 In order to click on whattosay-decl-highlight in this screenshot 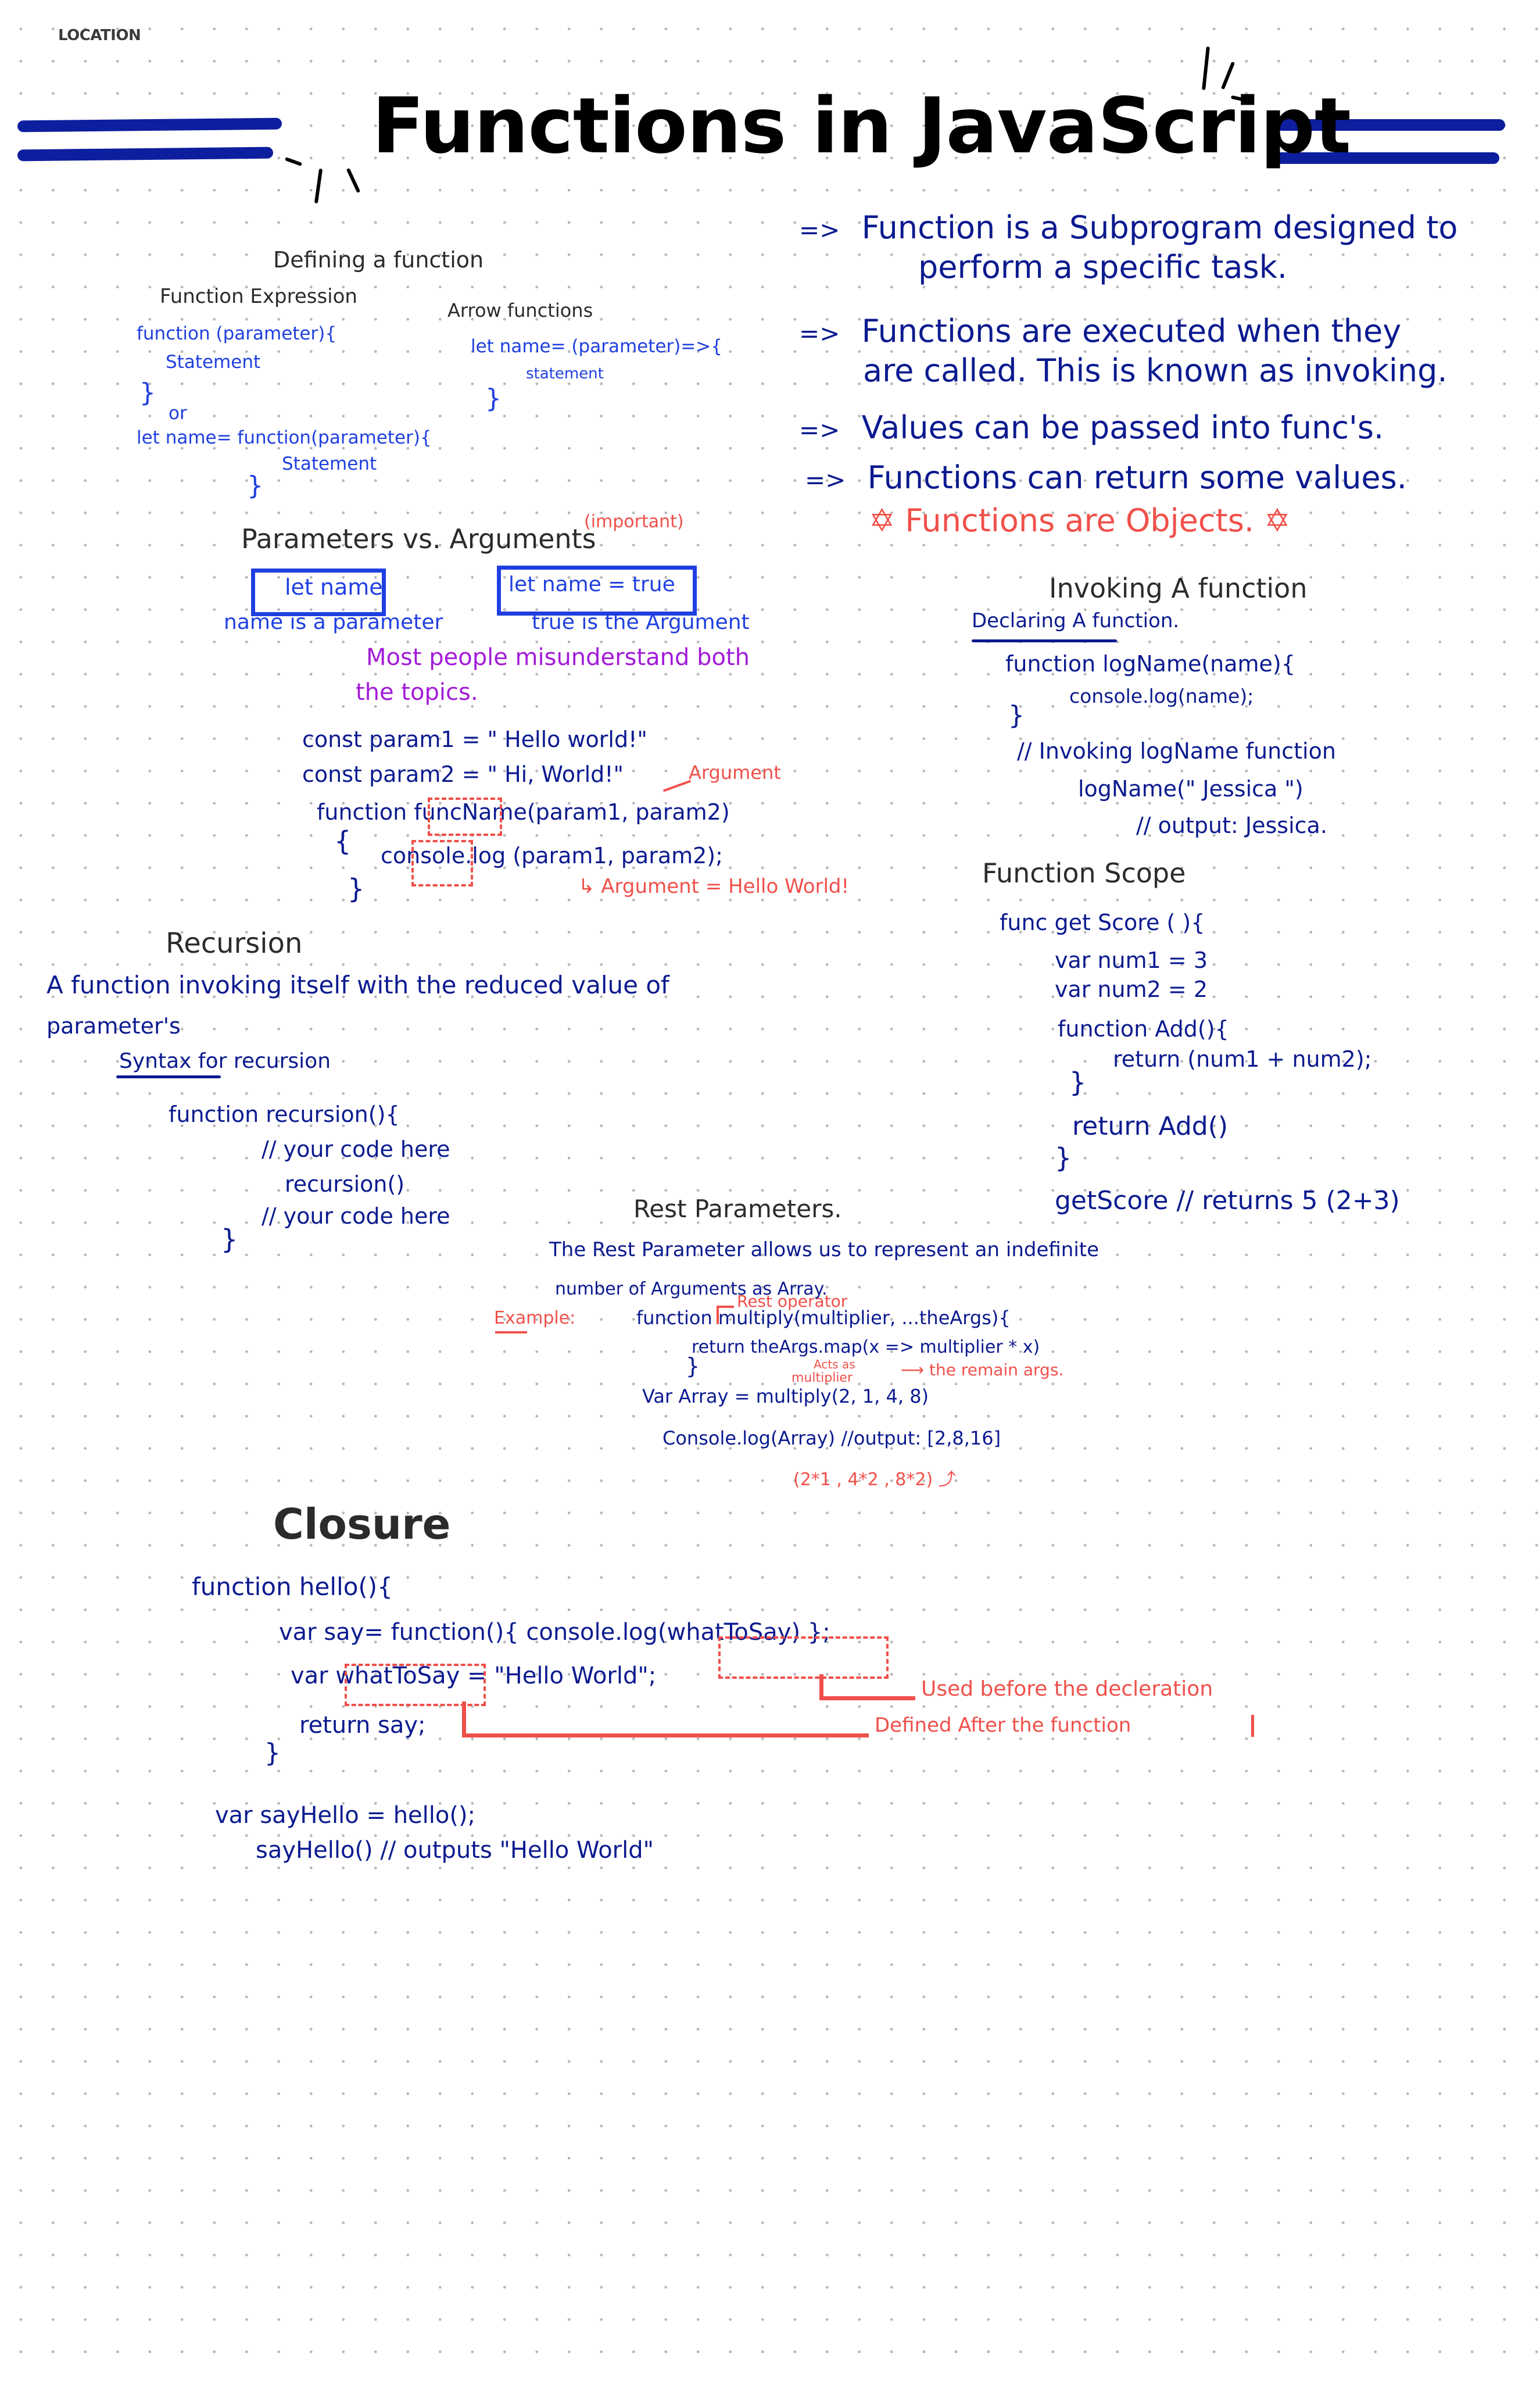, I will do `click(415, 1685)`.